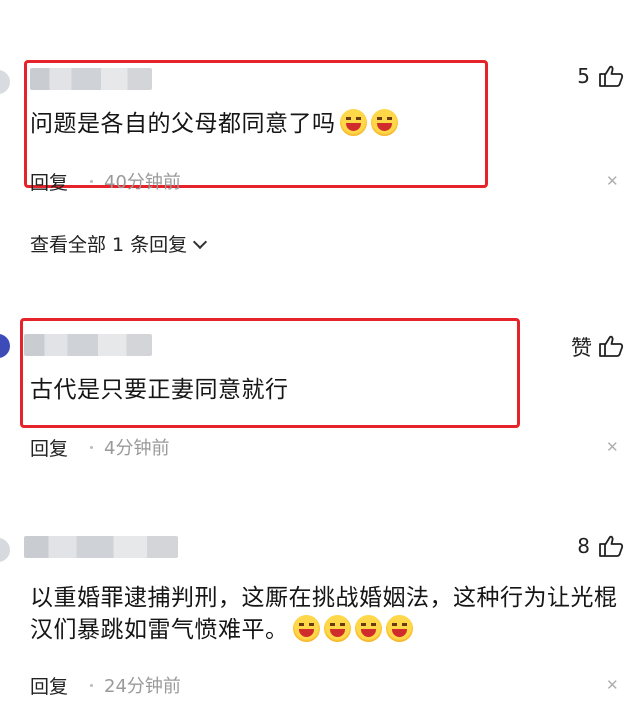 The image size is (640, 702). Describe the element at coordinates (142, 686) in the screenshot. I see `timestamp: 24分钟前` at that location.